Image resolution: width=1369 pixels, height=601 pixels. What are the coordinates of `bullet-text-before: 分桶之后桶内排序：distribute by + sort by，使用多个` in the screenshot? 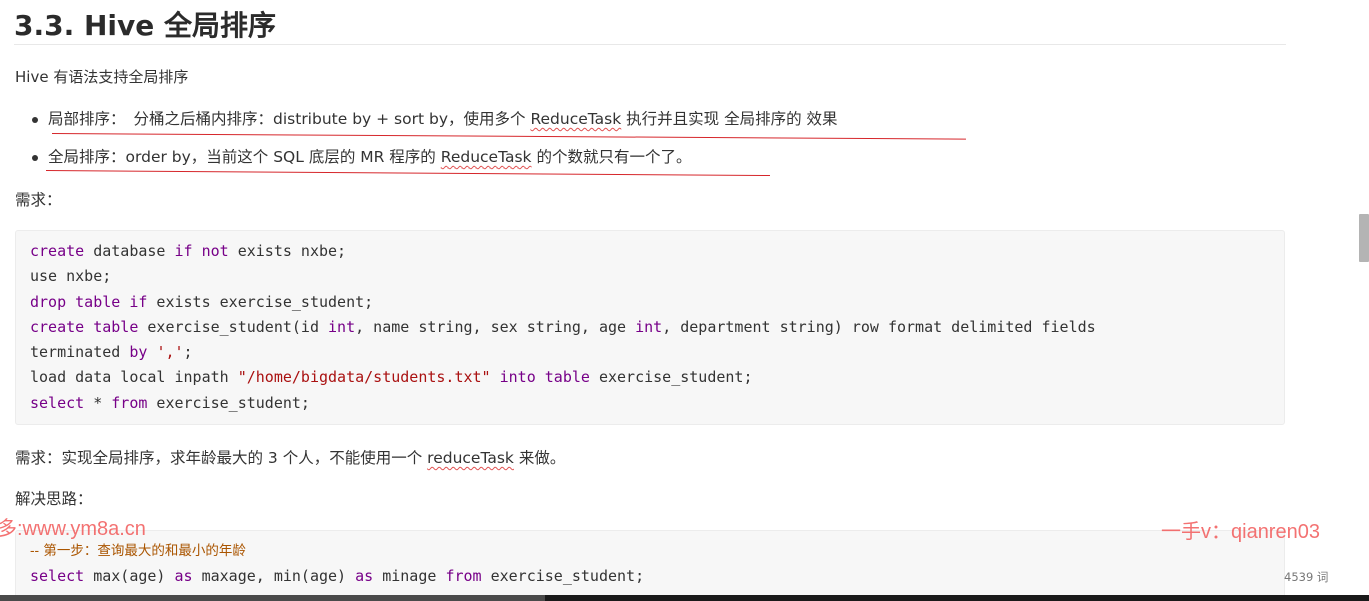 It's located at (332, 119).